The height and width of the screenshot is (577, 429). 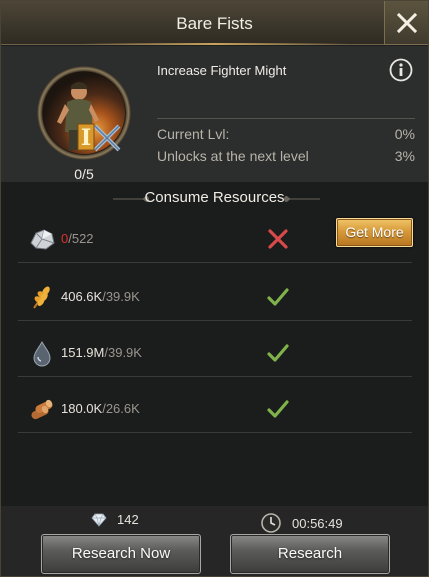 I want to click on tier-badge: I, so click(x=100, y=140).